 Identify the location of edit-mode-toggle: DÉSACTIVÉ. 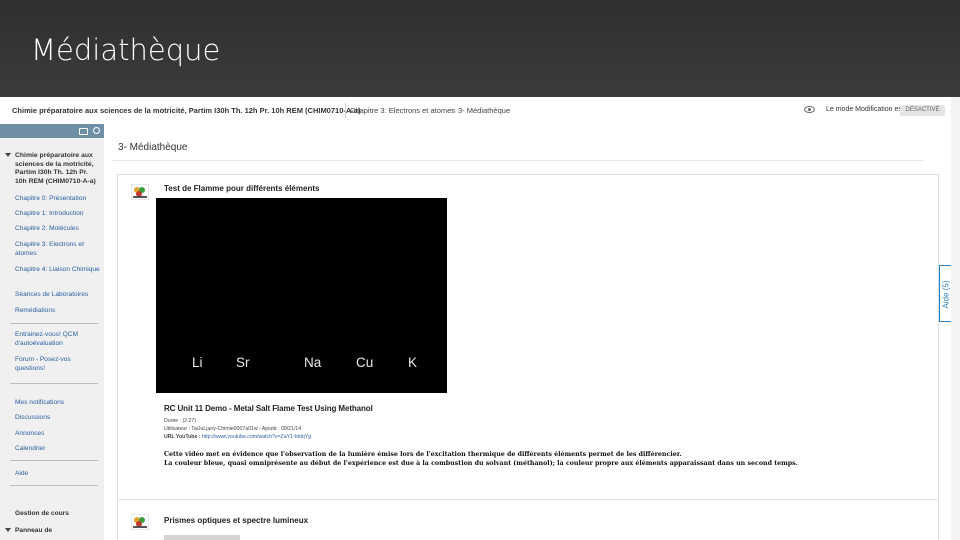
(922, 110).